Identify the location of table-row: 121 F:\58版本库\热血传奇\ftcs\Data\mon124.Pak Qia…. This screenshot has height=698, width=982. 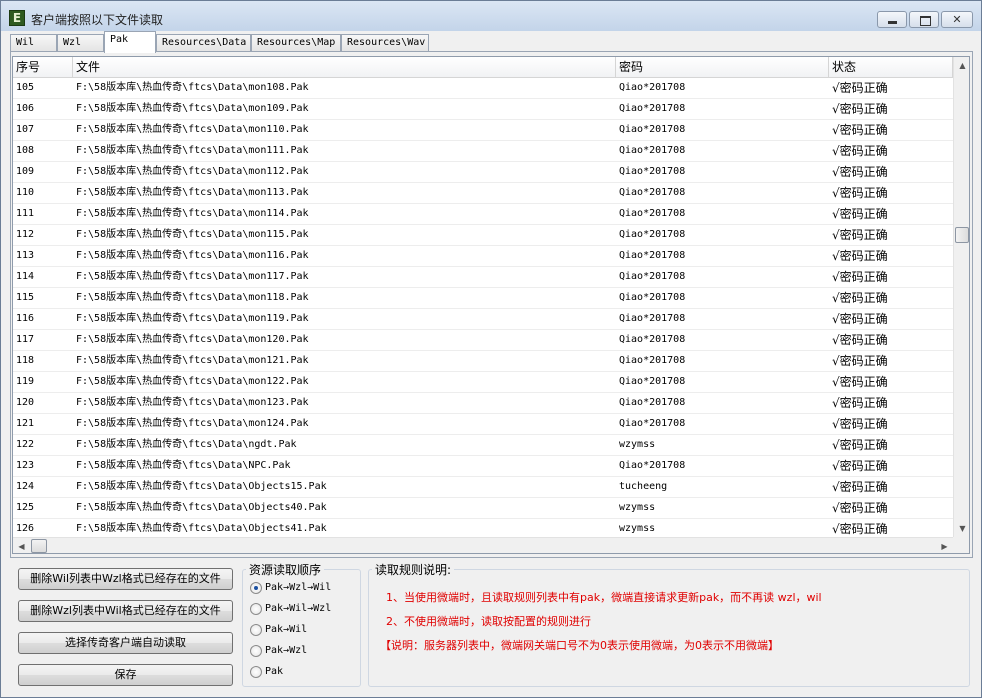
(483, 424).